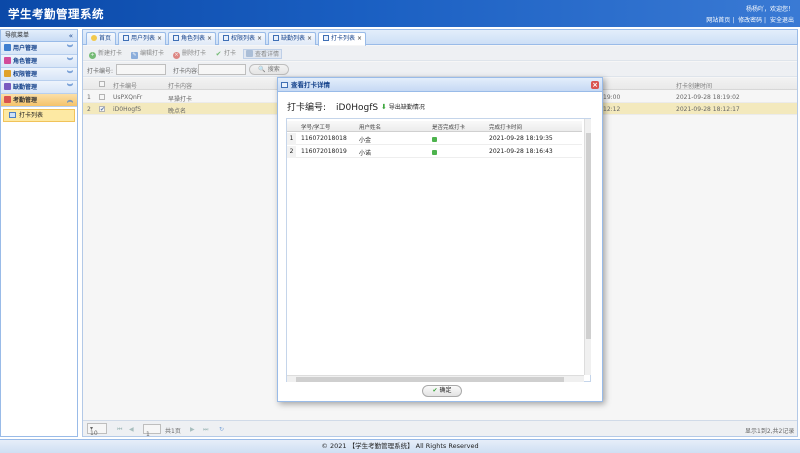 The height and width of the screenshot is (453, 800). I want to click on sidebar-item-absence: 缺勤管理 ︾, so click(39, 87).